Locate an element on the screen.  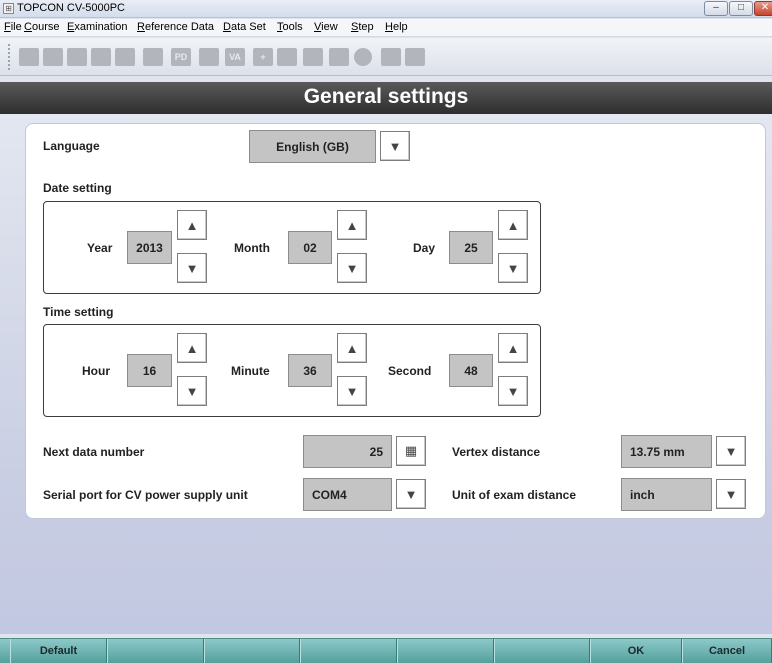
toolbar: PD VA + is located at coordinates (386, 57).